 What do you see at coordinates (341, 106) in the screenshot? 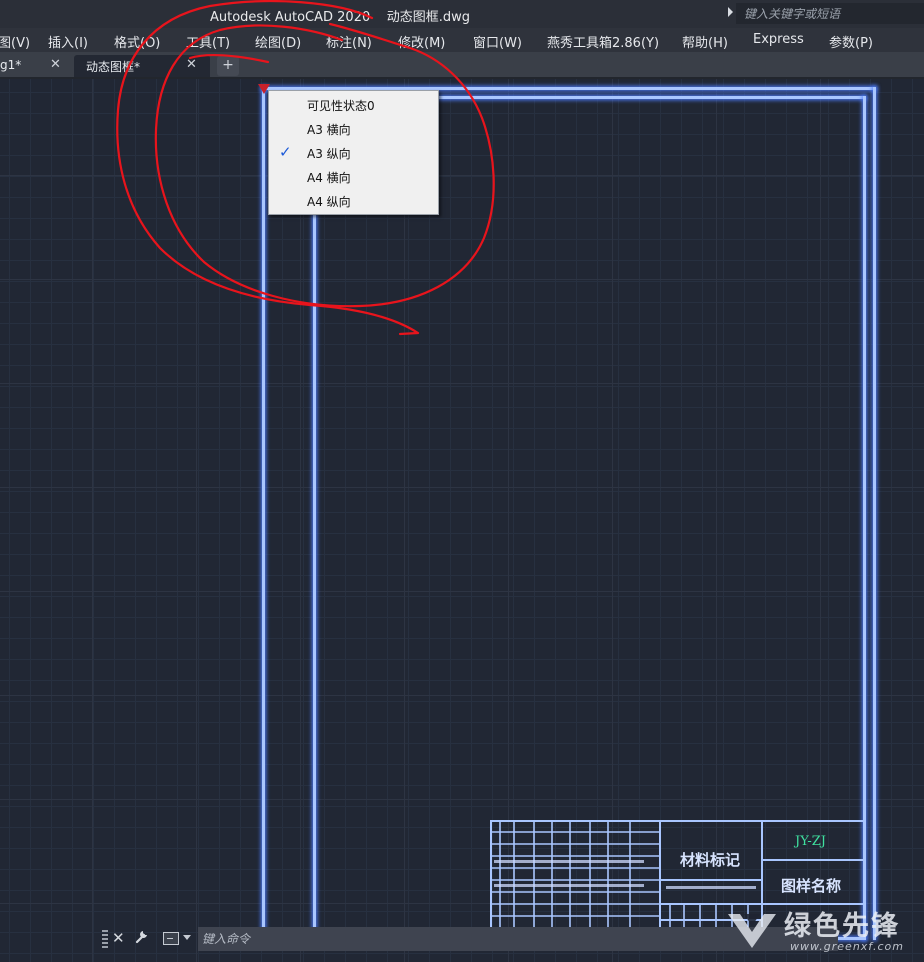
I see `visibility-item-label: 可见性状态0` at bounding box center [341, 106].